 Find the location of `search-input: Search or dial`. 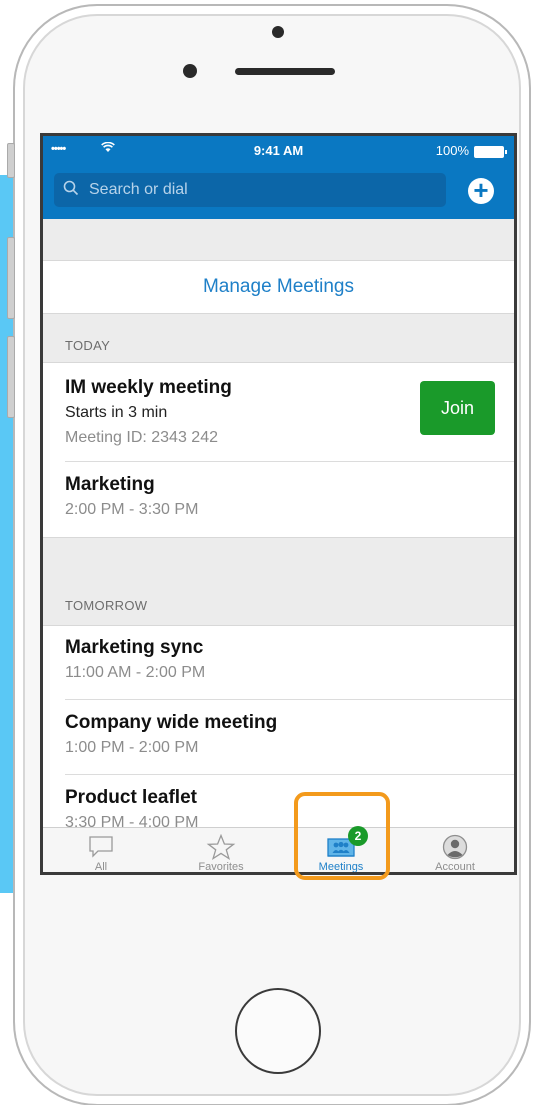

search-input: Search or dial is located at coordinates (250, 190).